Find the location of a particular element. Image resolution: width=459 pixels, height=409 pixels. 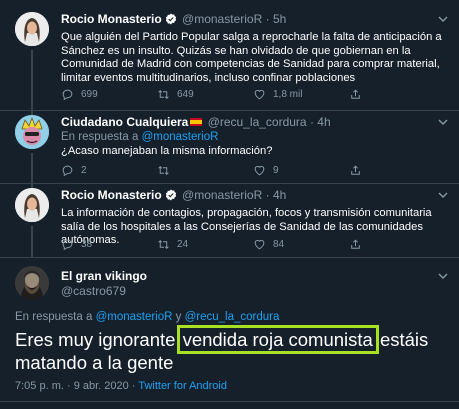

like-button: 1,8 mil is located at coordinates (301, 94).